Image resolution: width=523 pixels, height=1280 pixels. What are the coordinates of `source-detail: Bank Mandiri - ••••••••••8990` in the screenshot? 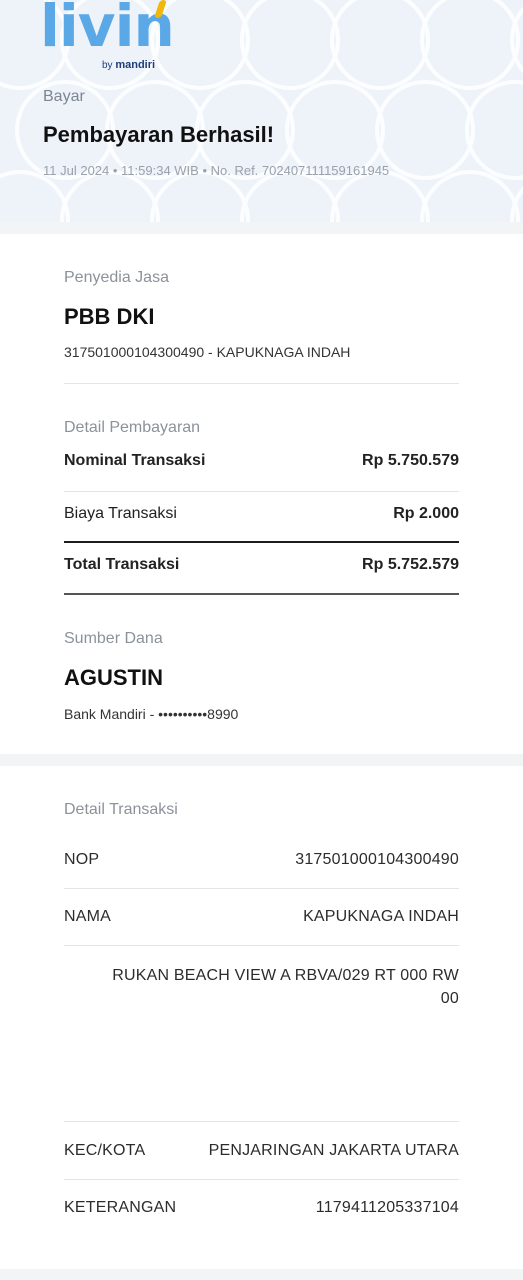 It's located at (151, 714).